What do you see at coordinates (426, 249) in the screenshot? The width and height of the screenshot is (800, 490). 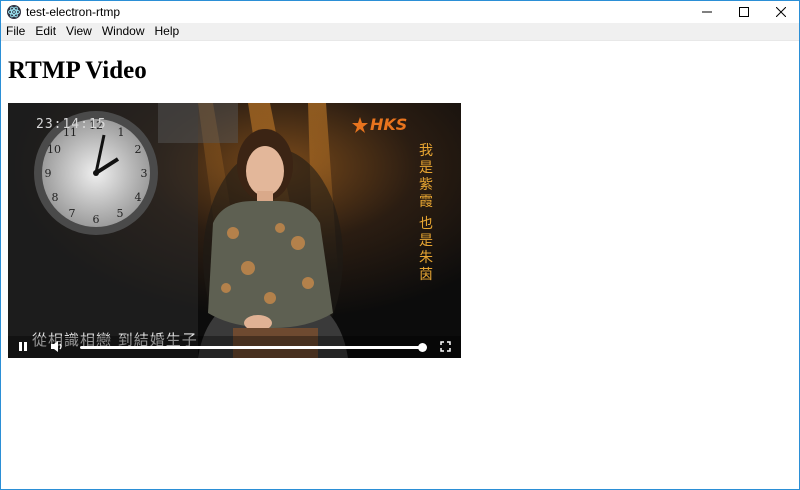 I see `side-text-col-2: 也是朱茵` at bounding box center [426, 249].